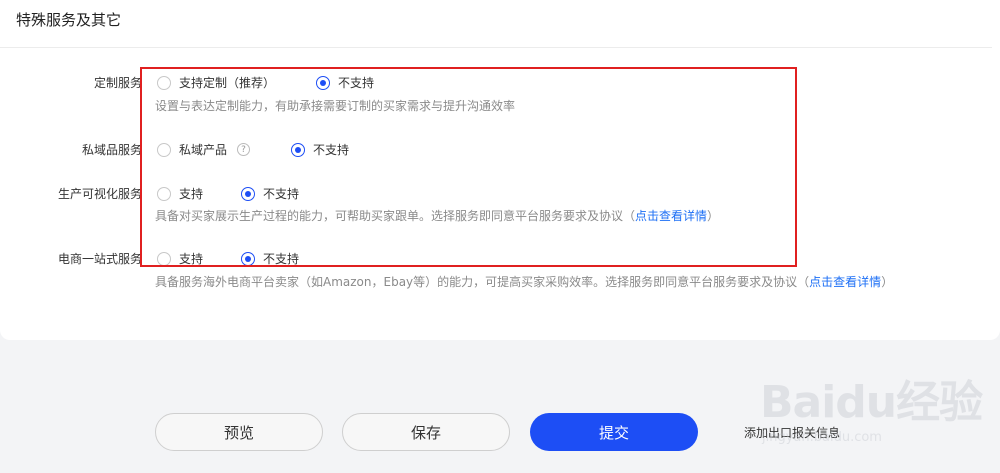 This screenshot has width=1000, height=473. I want to click on custom-option-none: 不支持, so click(345, 82).